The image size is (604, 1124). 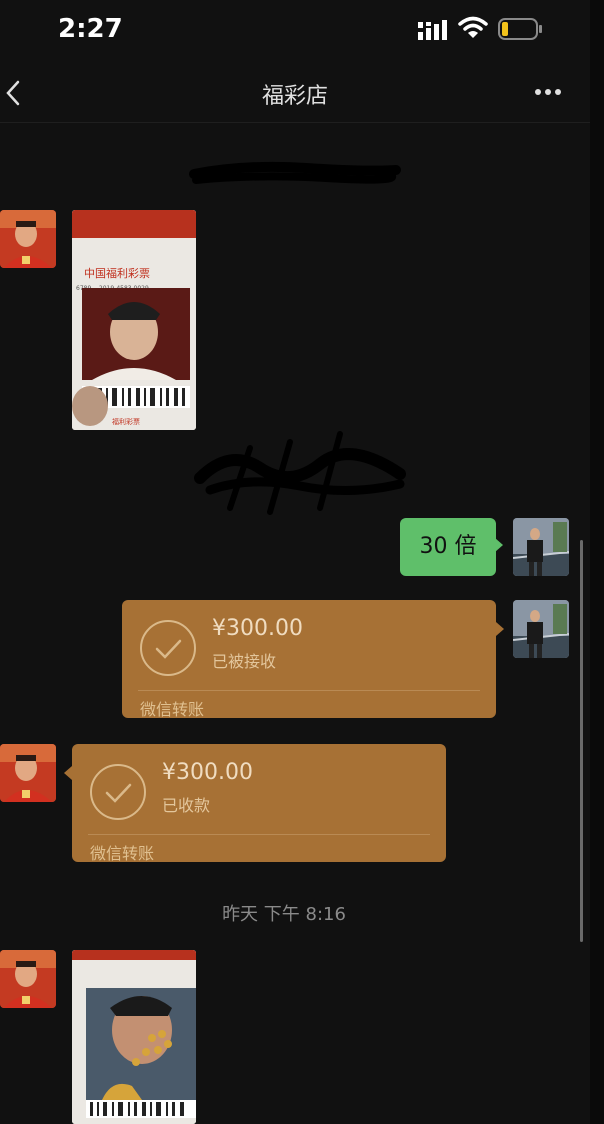 I want to click on message-timestamp: 昨天 下午 8:16, so click(x=284, y=914).